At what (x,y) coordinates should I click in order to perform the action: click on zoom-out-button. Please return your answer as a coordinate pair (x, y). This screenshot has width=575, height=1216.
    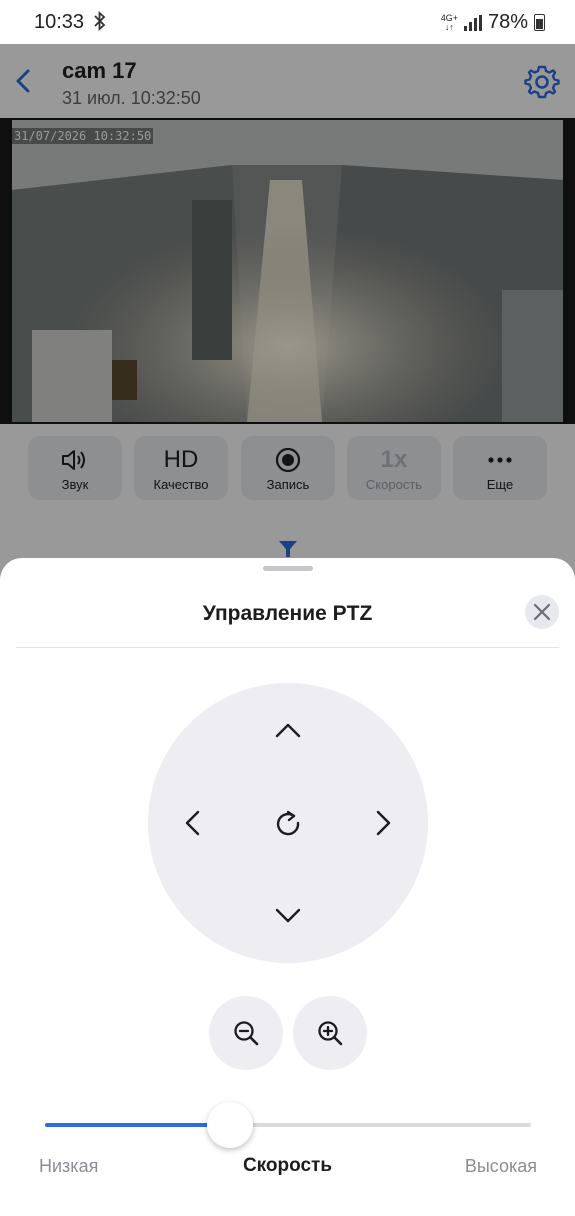
    Looking at the image, I should click on (246, 1033).